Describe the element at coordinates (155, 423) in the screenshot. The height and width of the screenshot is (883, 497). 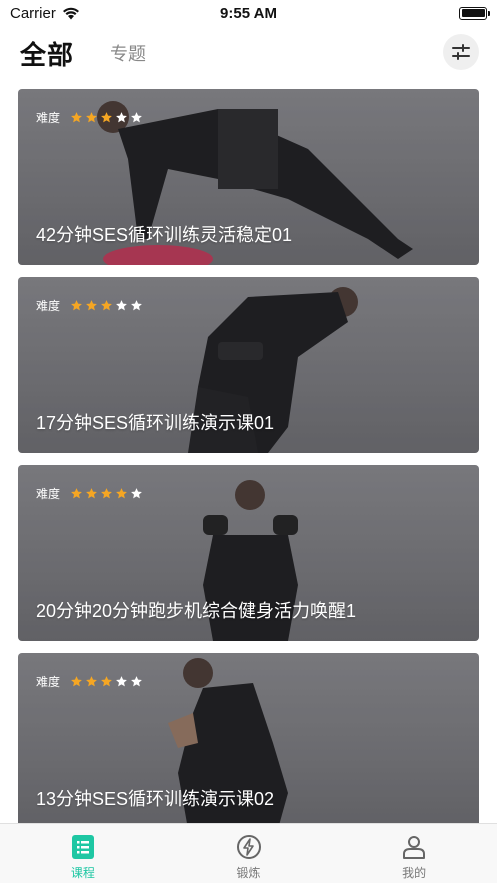
I see `course-title: 17分钟SES循环训练演示课01` at that location.